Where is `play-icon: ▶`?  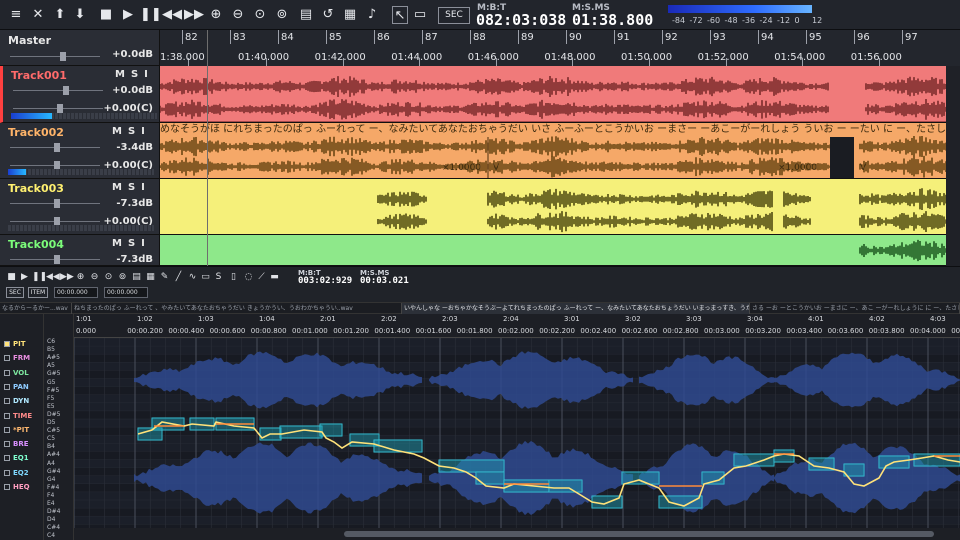 play-icon: ▶ is located at coordinates (128, 15).